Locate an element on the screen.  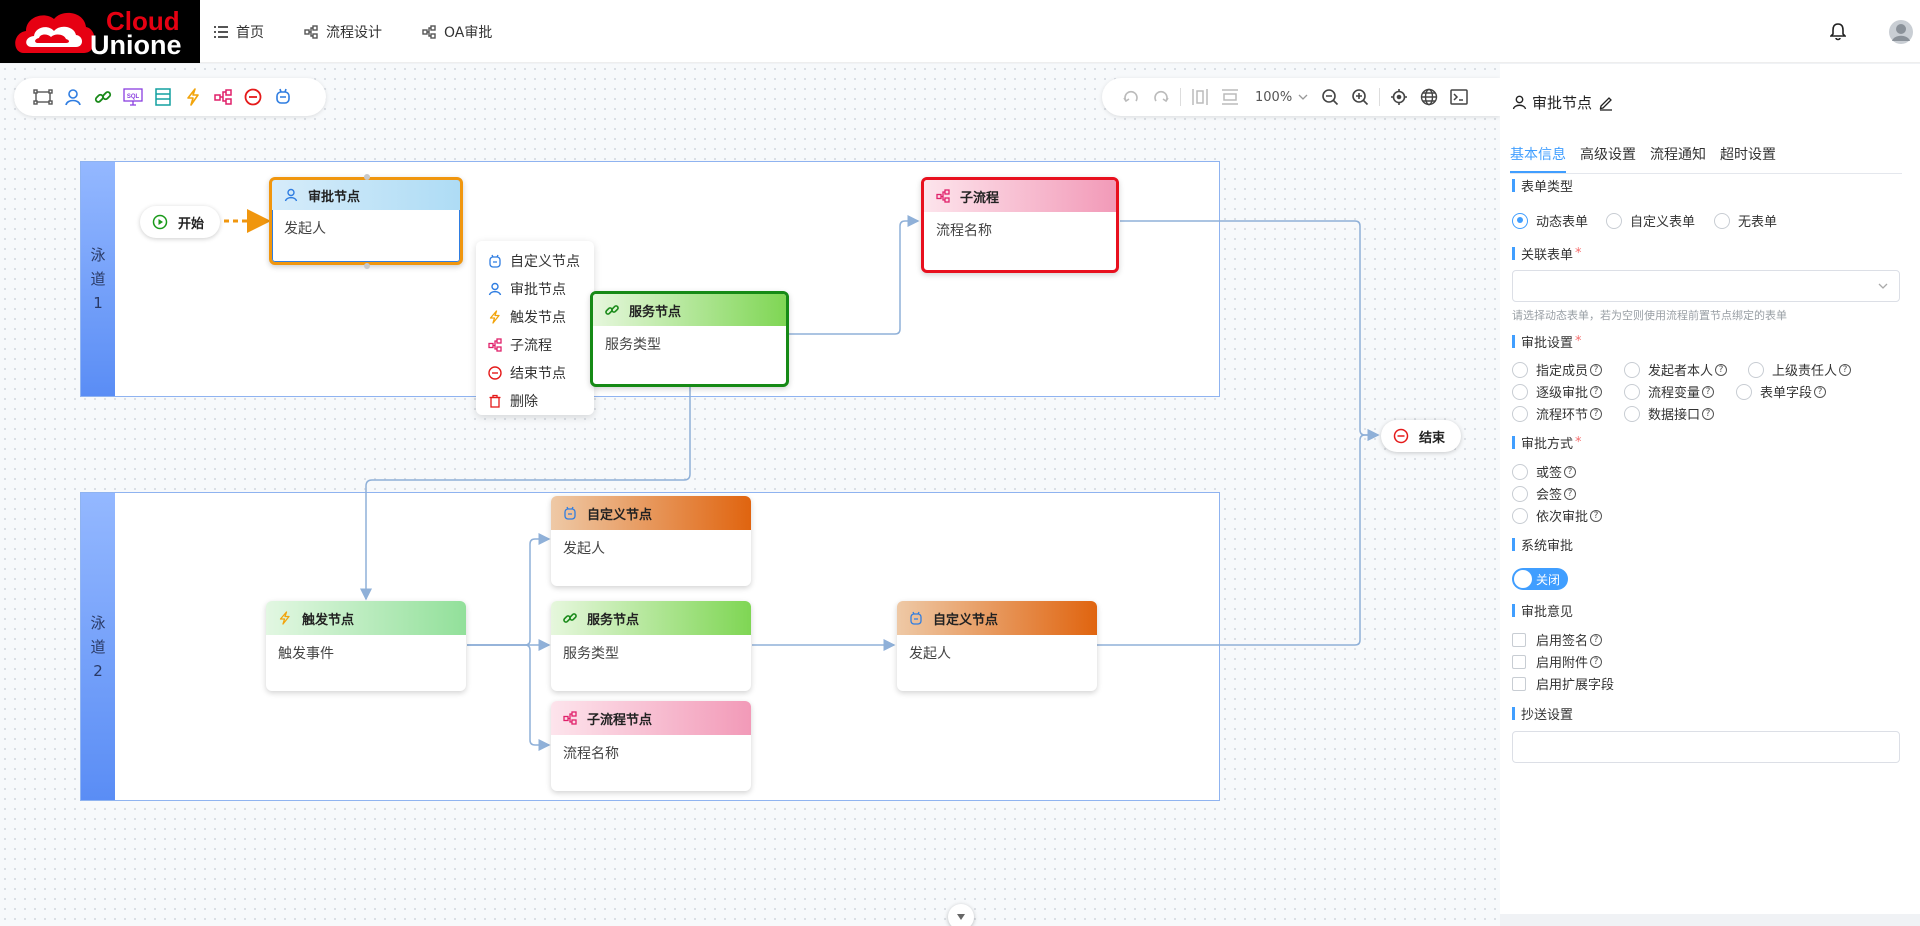
menu-delete: 删除 is located at coordinates (535, 401).